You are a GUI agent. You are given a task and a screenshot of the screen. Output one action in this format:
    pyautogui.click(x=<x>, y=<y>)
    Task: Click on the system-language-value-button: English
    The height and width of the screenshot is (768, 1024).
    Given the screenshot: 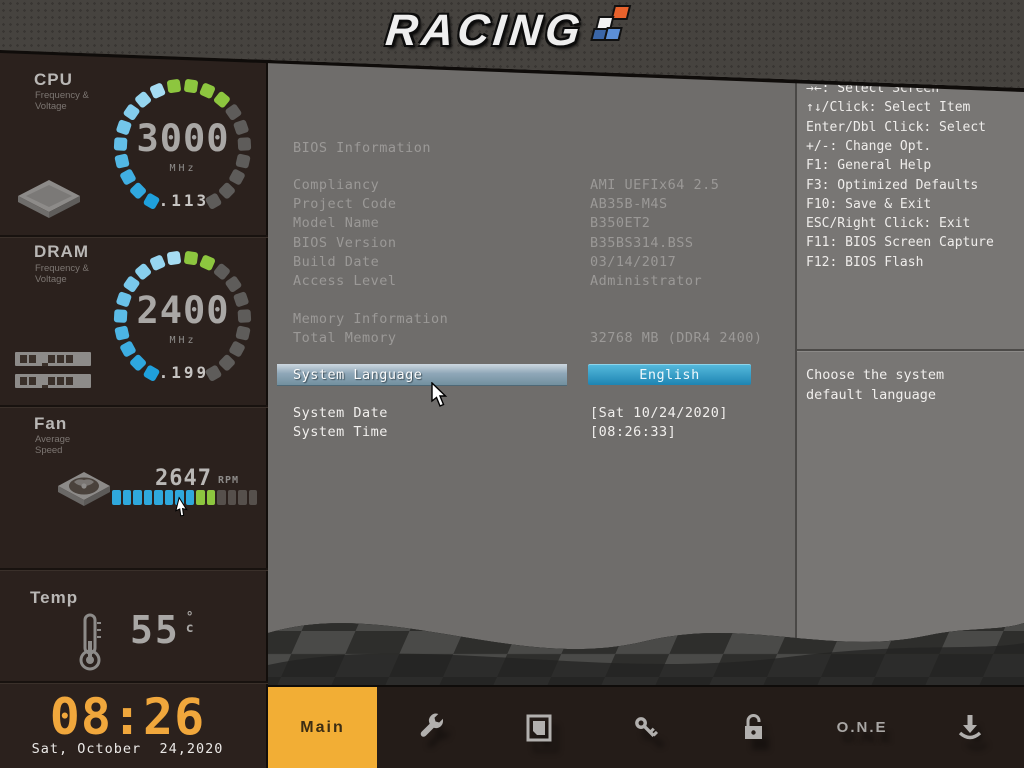 What is the action you would take?
    pyautogui.click(x=669, y=374)
    